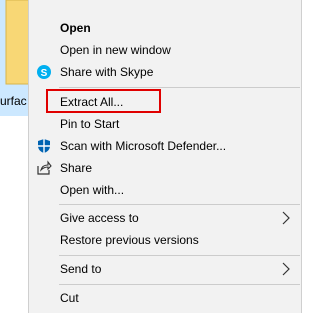 Image resolution: width=320 pixels, height=313 pixels. I want to click on menu-item-label: Open in new window, so click(115, 50).